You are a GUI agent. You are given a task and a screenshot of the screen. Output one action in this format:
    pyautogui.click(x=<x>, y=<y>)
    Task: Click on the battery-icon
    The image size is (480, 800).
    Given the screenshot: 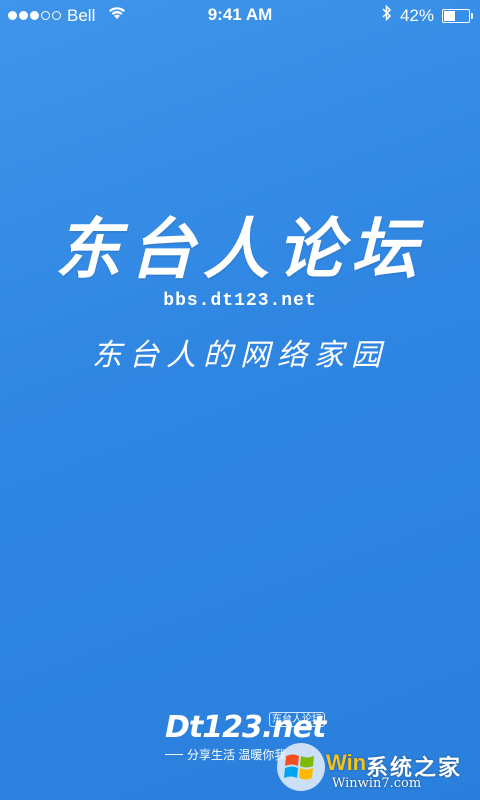 What is the action you would take?
    pyautogui.click(x=457, y=15)
    